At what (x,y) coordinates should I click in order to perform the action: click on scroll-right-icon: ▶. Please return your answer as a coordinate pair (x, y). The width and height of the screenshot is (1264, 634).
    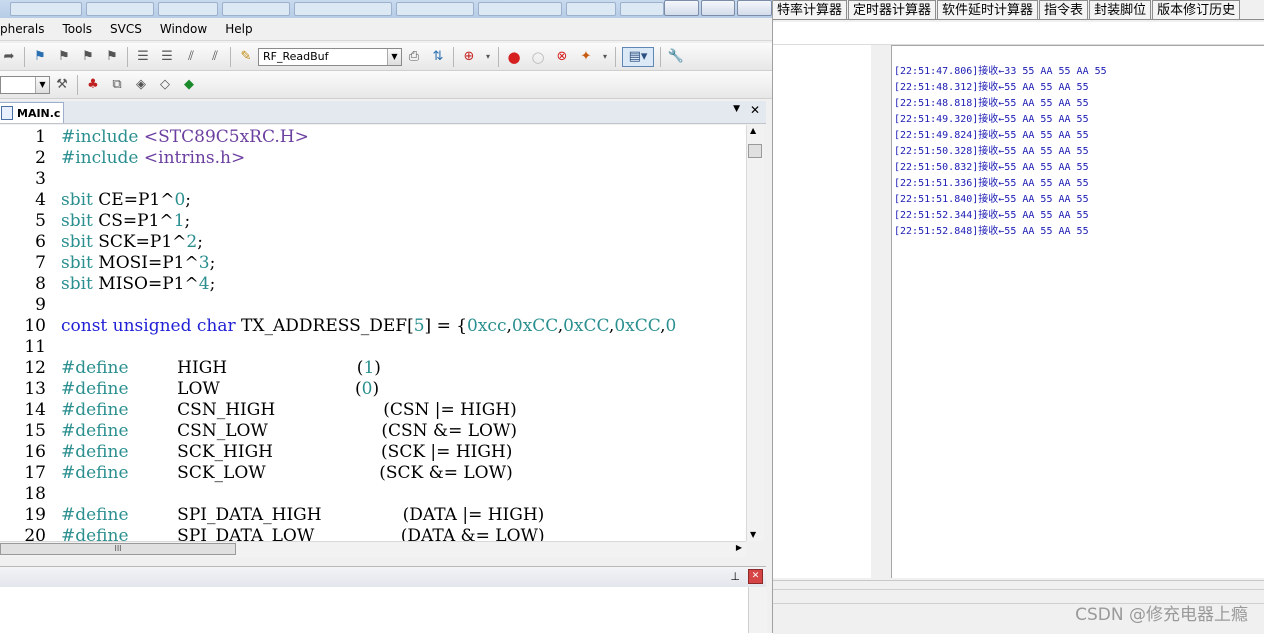
    Looking at the image, I should click on (739, 547).